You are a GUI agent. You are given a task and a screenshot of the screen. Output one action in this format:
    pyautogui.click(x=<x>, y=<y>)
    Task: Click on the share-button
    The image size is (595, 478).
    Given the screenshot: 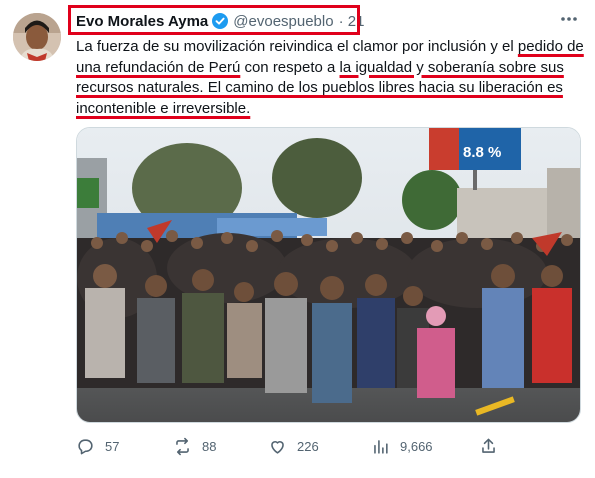 What is the action you would take?
    pyautogui.click(x=493, y=446)
    